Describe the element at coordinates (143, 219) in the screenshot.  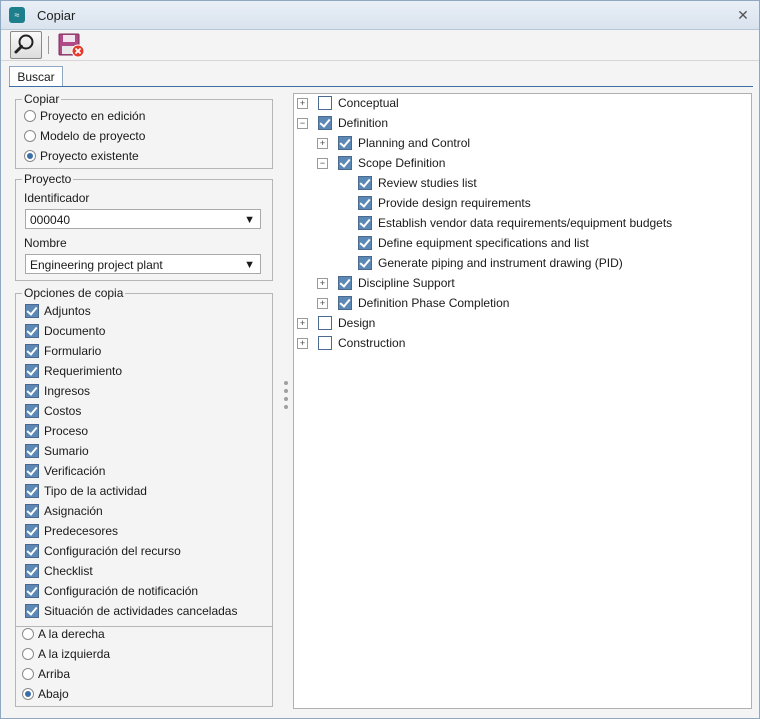
I see `identificador-select: 000040 ▼` at that location.